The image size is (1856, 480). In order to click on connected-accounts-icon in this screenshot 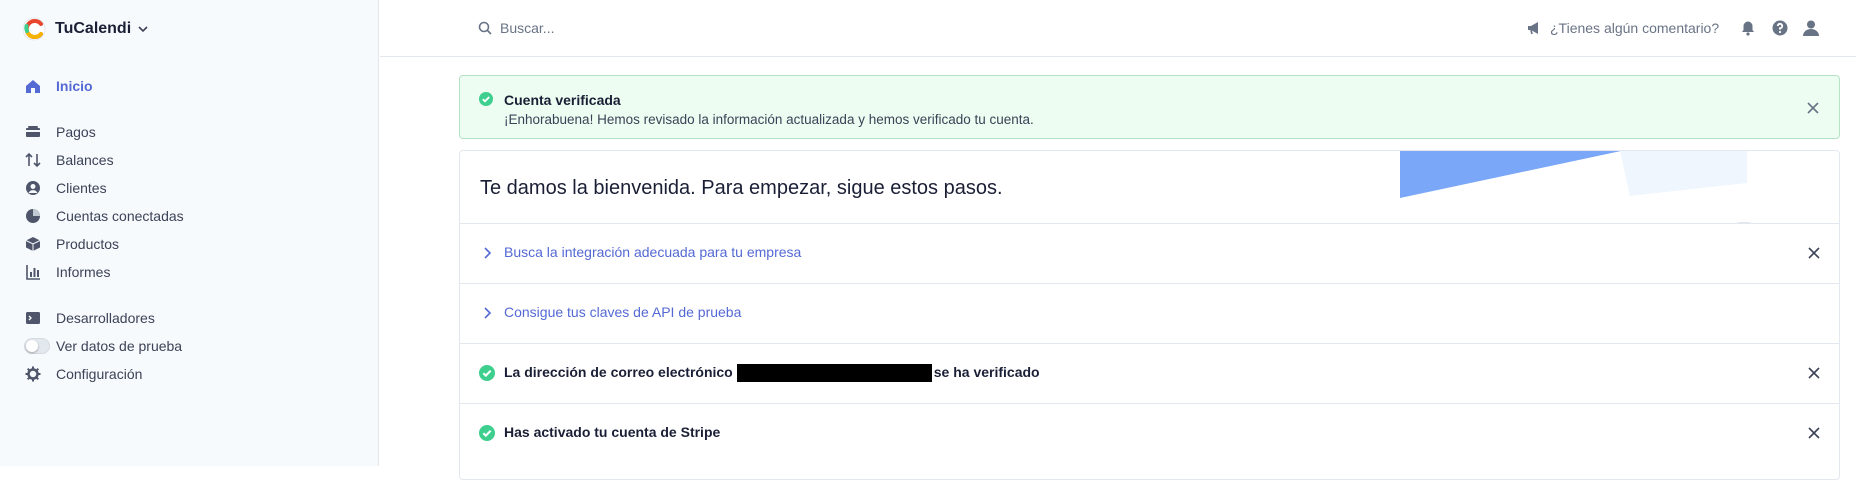, I will do `click(33, 216)`.